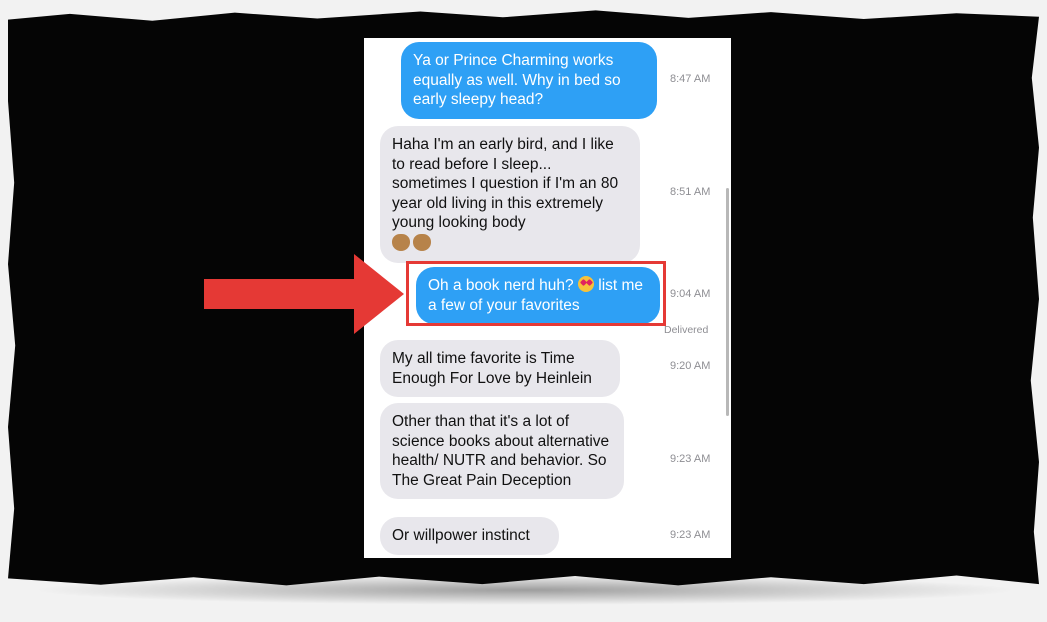 Image resolution: width=1047 pixels, height=622 pixels. What do you see at coordinates (461, 535) in the screenshot?
I see `message-text: Or willpower instinct` at bounding box center [461, 535].